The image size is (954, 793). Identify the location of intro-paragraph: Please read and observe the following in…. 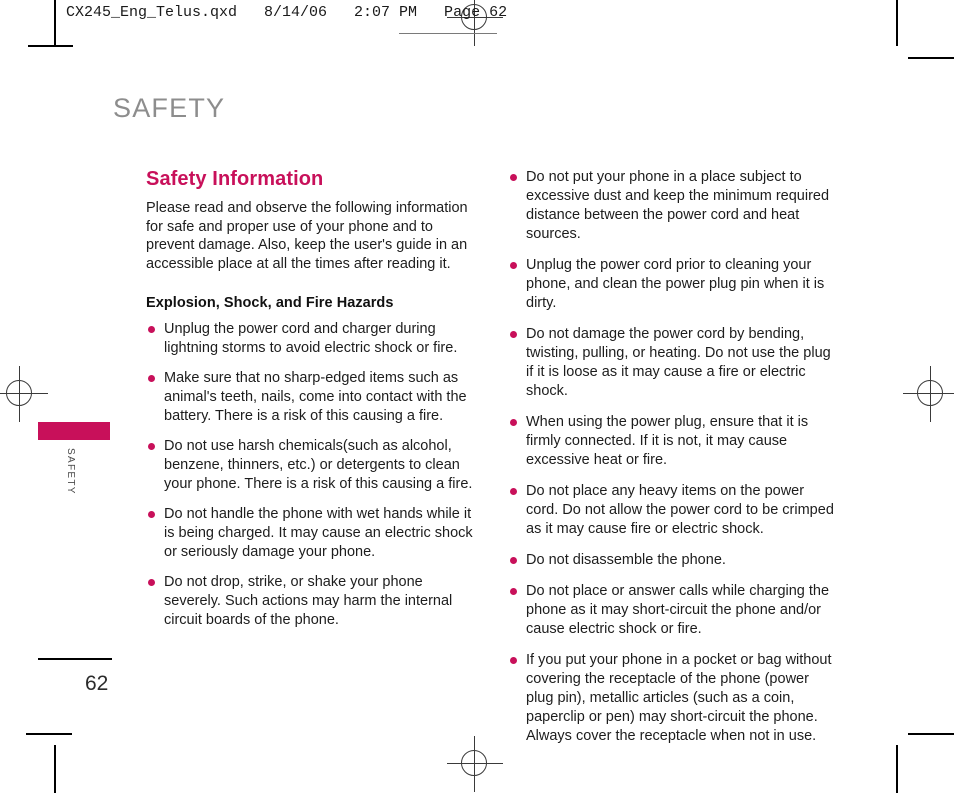
(307, 236).